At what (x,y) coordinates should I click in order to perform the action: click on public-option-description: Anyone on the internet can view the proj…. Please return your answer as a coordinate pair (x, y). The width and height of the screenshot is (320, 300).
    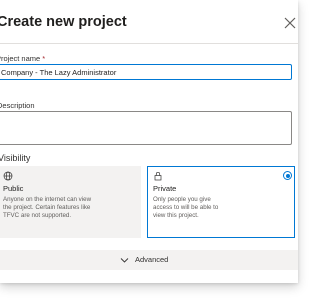
    Looking at the image, I should click on (47, 207).